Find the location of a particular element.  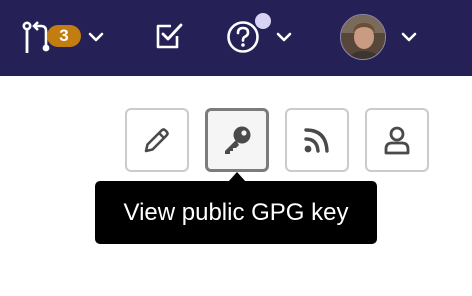

avatar is located at coordinates (363, 37).